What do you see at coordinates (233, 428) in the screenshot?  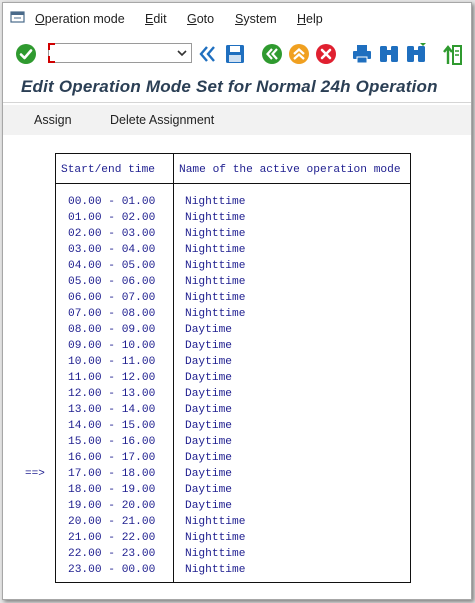 I see `table-row: 14.00 - 15.00 Daytime` at bounding box center [233, 428].